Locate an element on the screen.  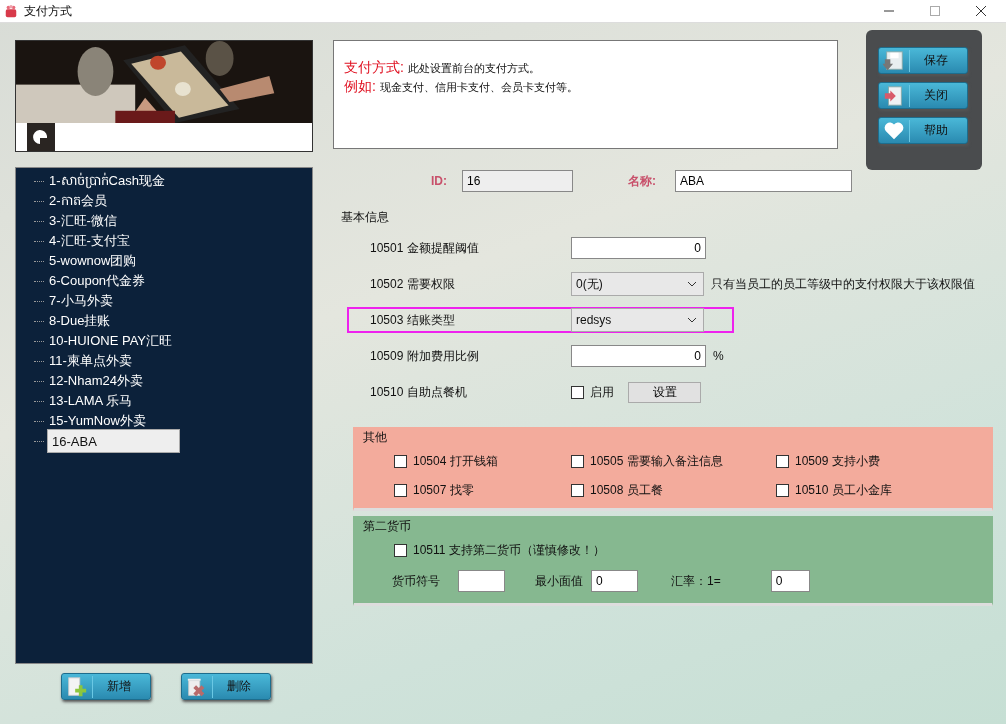
tree-item: 12-Nham24外卖 is located at coordinates (96, 381).